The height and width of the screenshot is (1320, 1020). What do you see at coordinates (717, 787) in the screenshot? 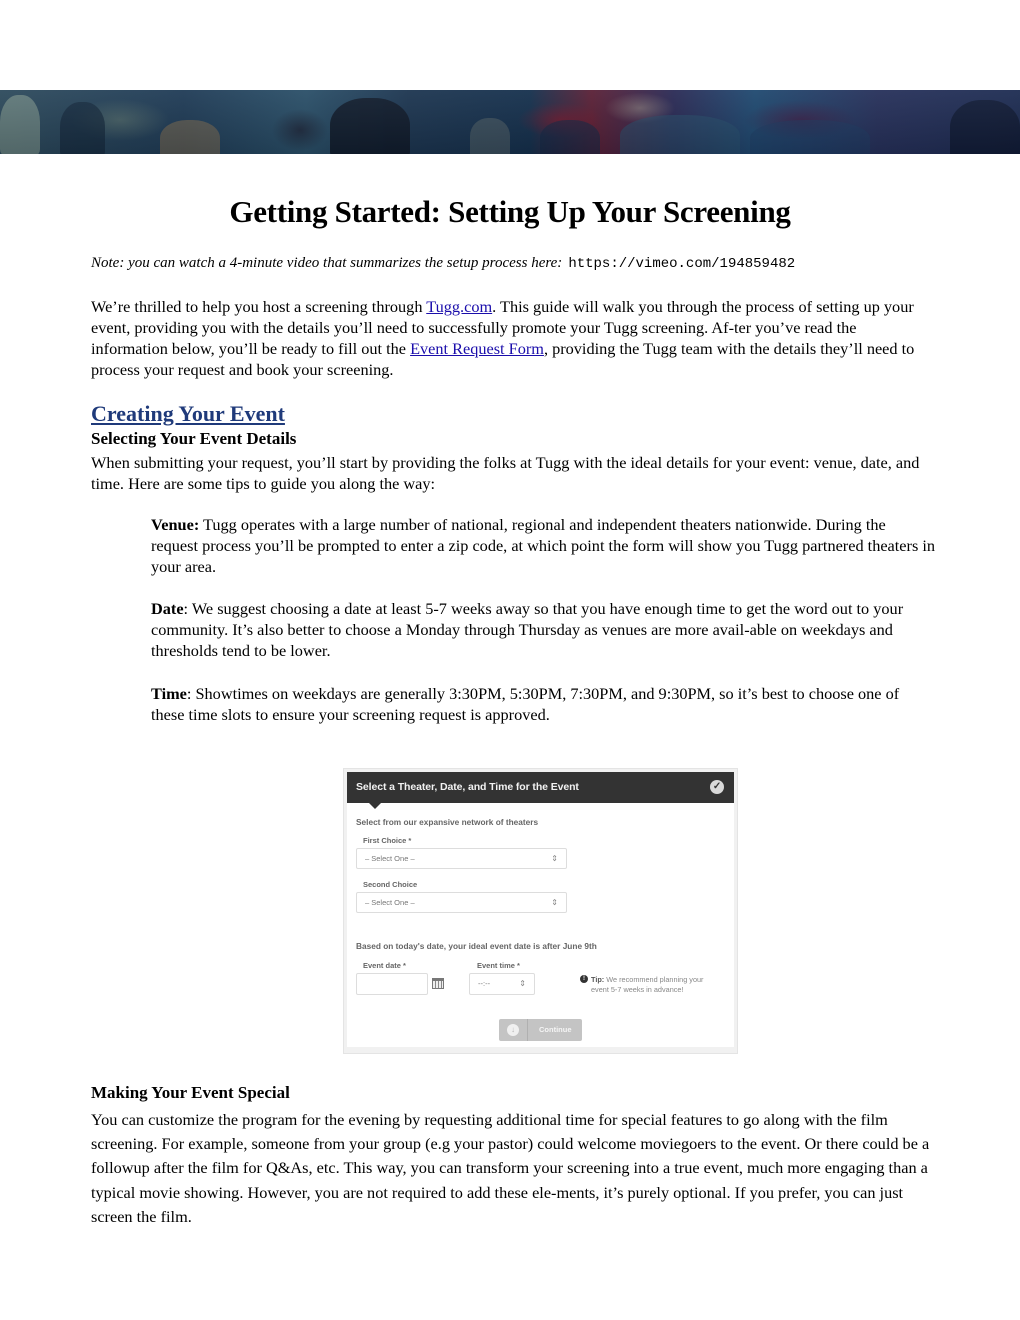
I see `check-circle-icon: ✓` at bounding box center [717, 787].